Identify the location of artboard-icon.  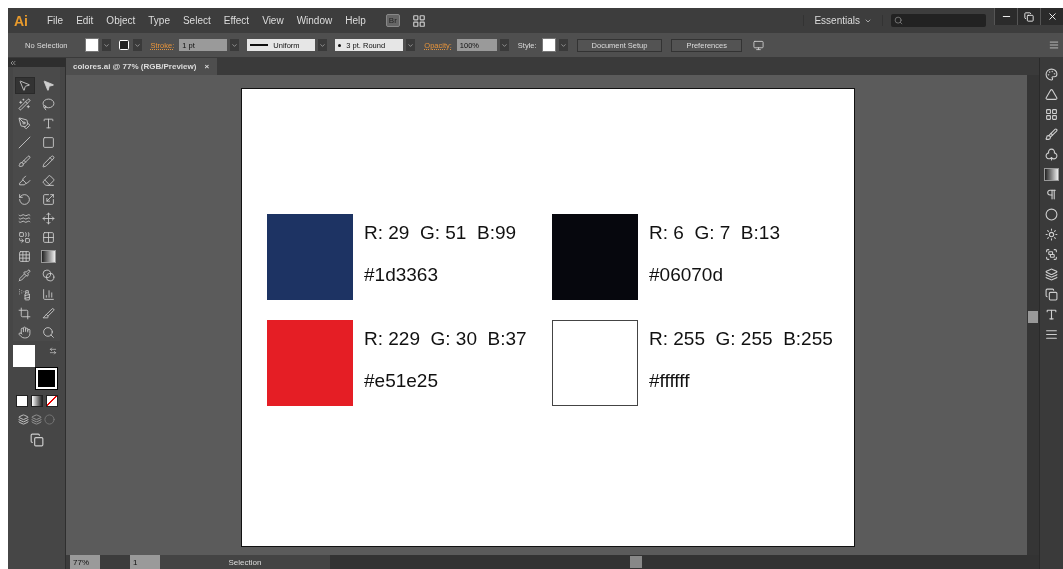
(25, 313).